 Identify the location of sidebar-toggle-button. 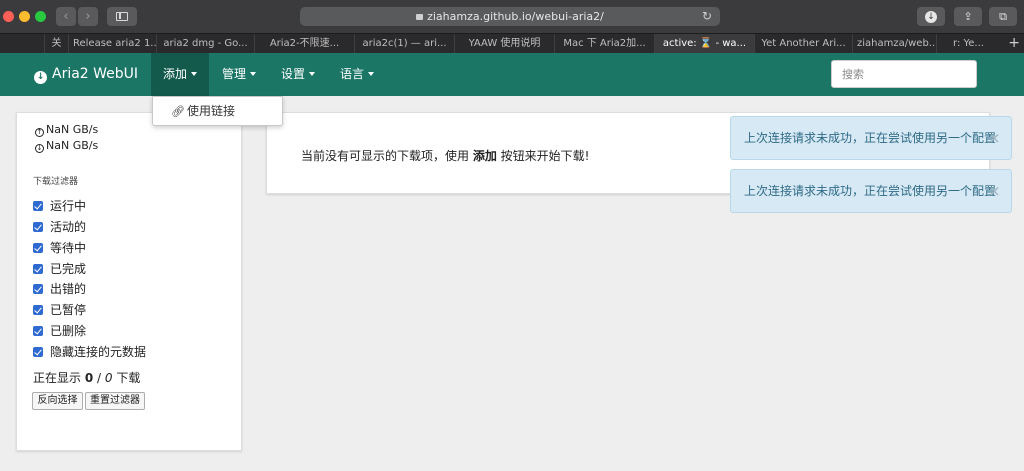
(122, 16).